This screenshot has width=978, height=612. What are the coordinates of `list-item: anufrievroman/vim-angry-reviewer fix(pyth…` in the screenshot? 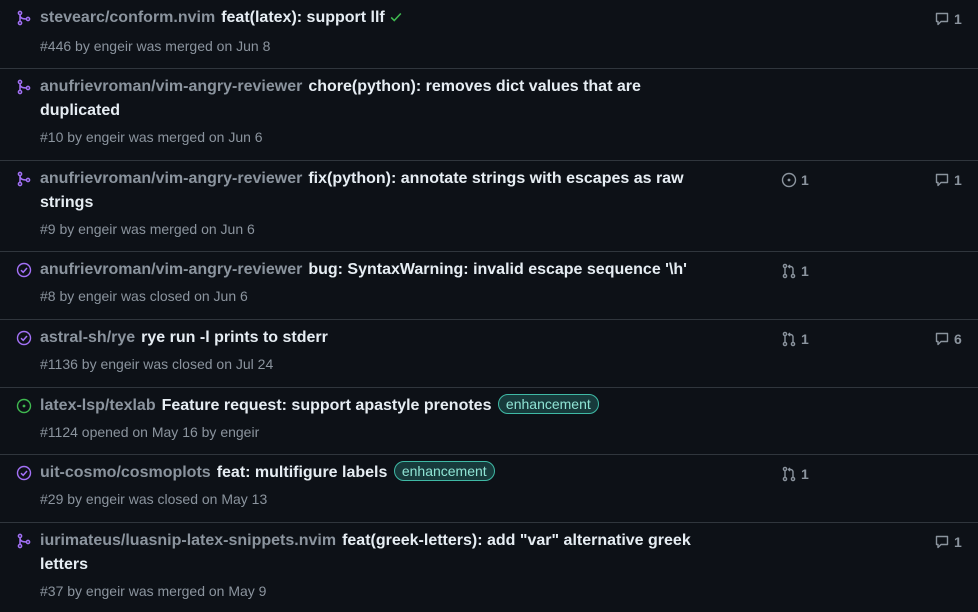 It's located at (489, 205).